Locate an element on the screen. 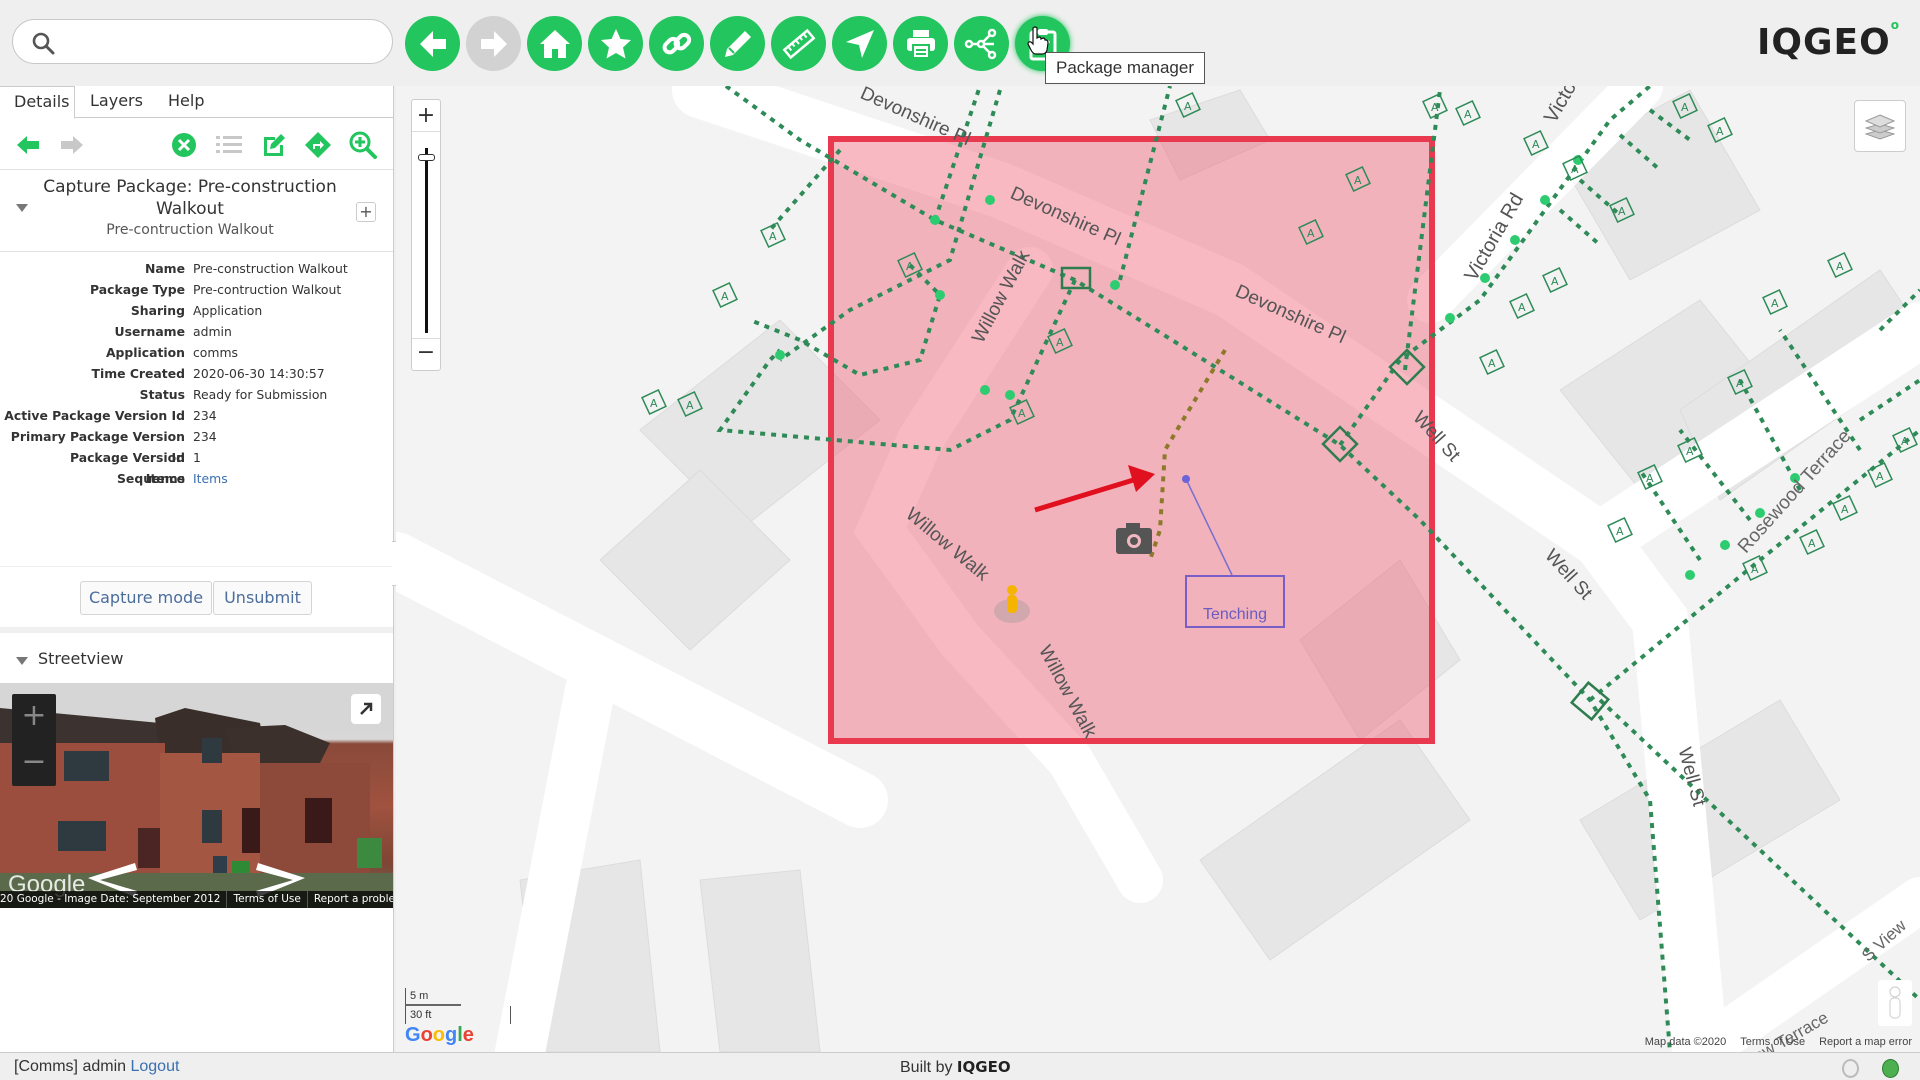  zoom-to-button is located at coordinates (363, 145).